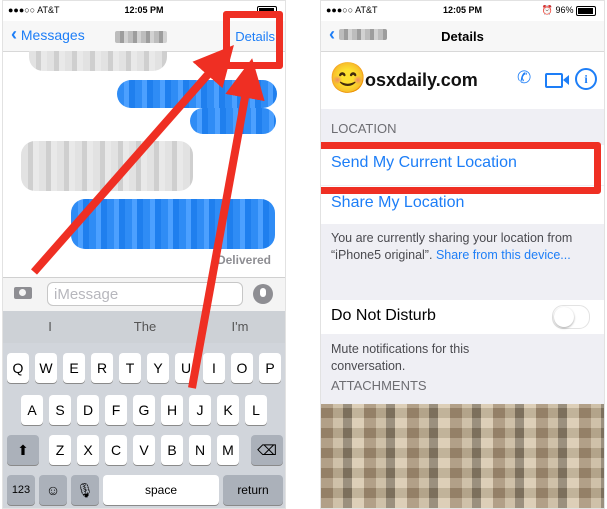  I want to click on info-icon: i, so click(586, 79).